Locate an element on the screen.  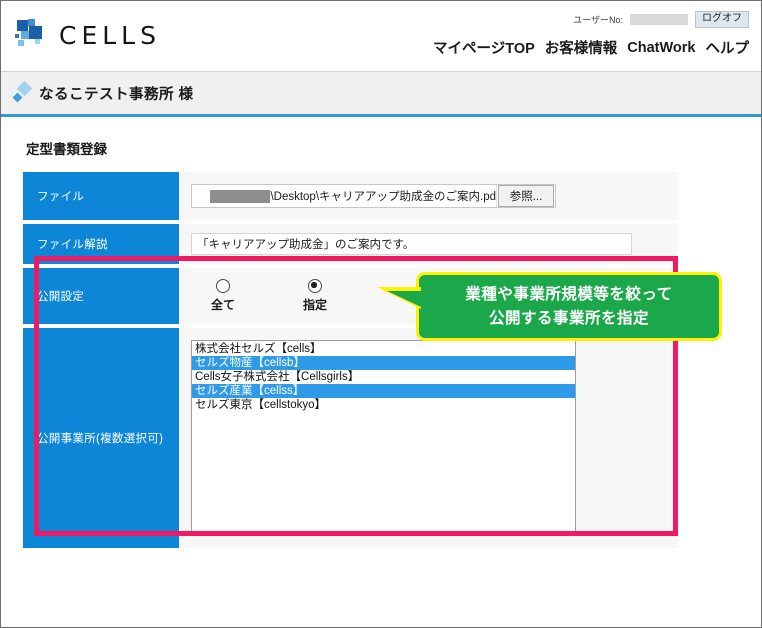
description-input: 「キャリアアップ助成金」のご案内です。 is located at coordinates (411, 244).